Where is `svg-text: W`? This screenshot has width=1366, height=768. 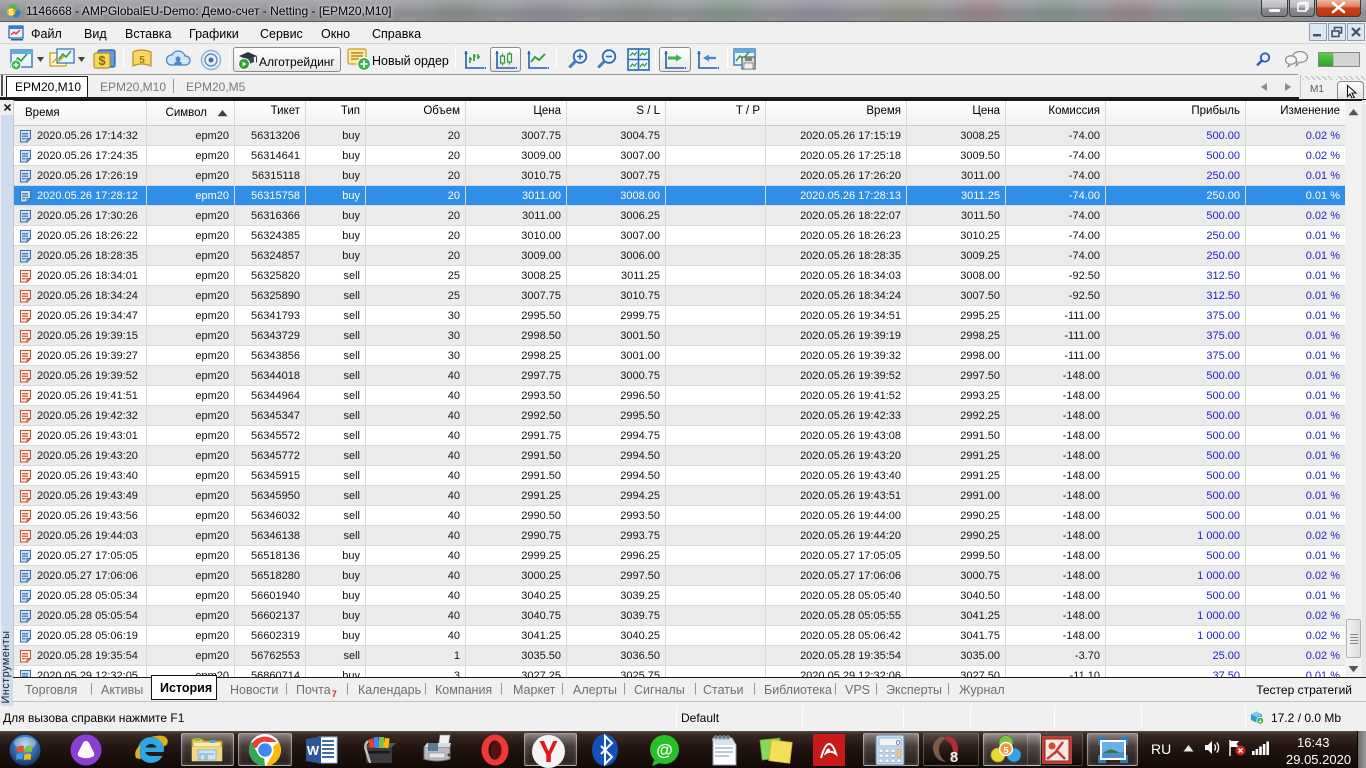 svg-text: W is located at coordinates (313, 750).